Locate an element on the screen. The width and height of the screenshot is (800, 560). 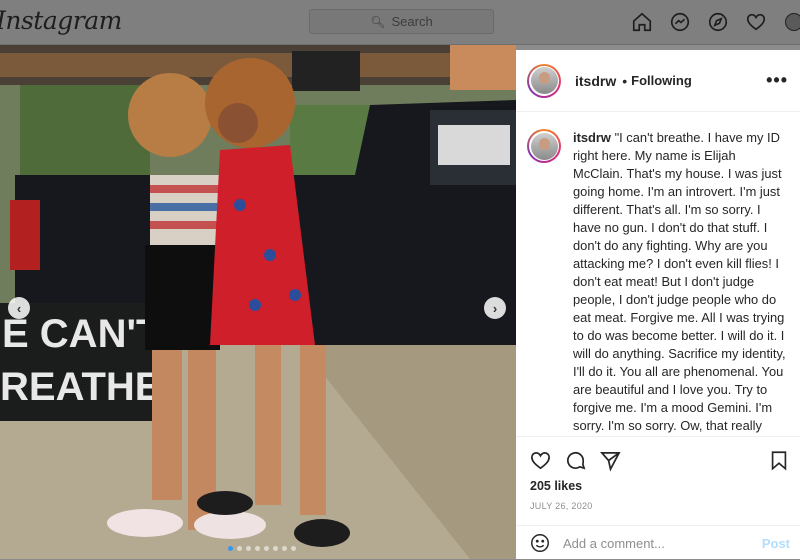
top-navbar: Instagram 🔍︎ Search is located at coordinates (400, 22).